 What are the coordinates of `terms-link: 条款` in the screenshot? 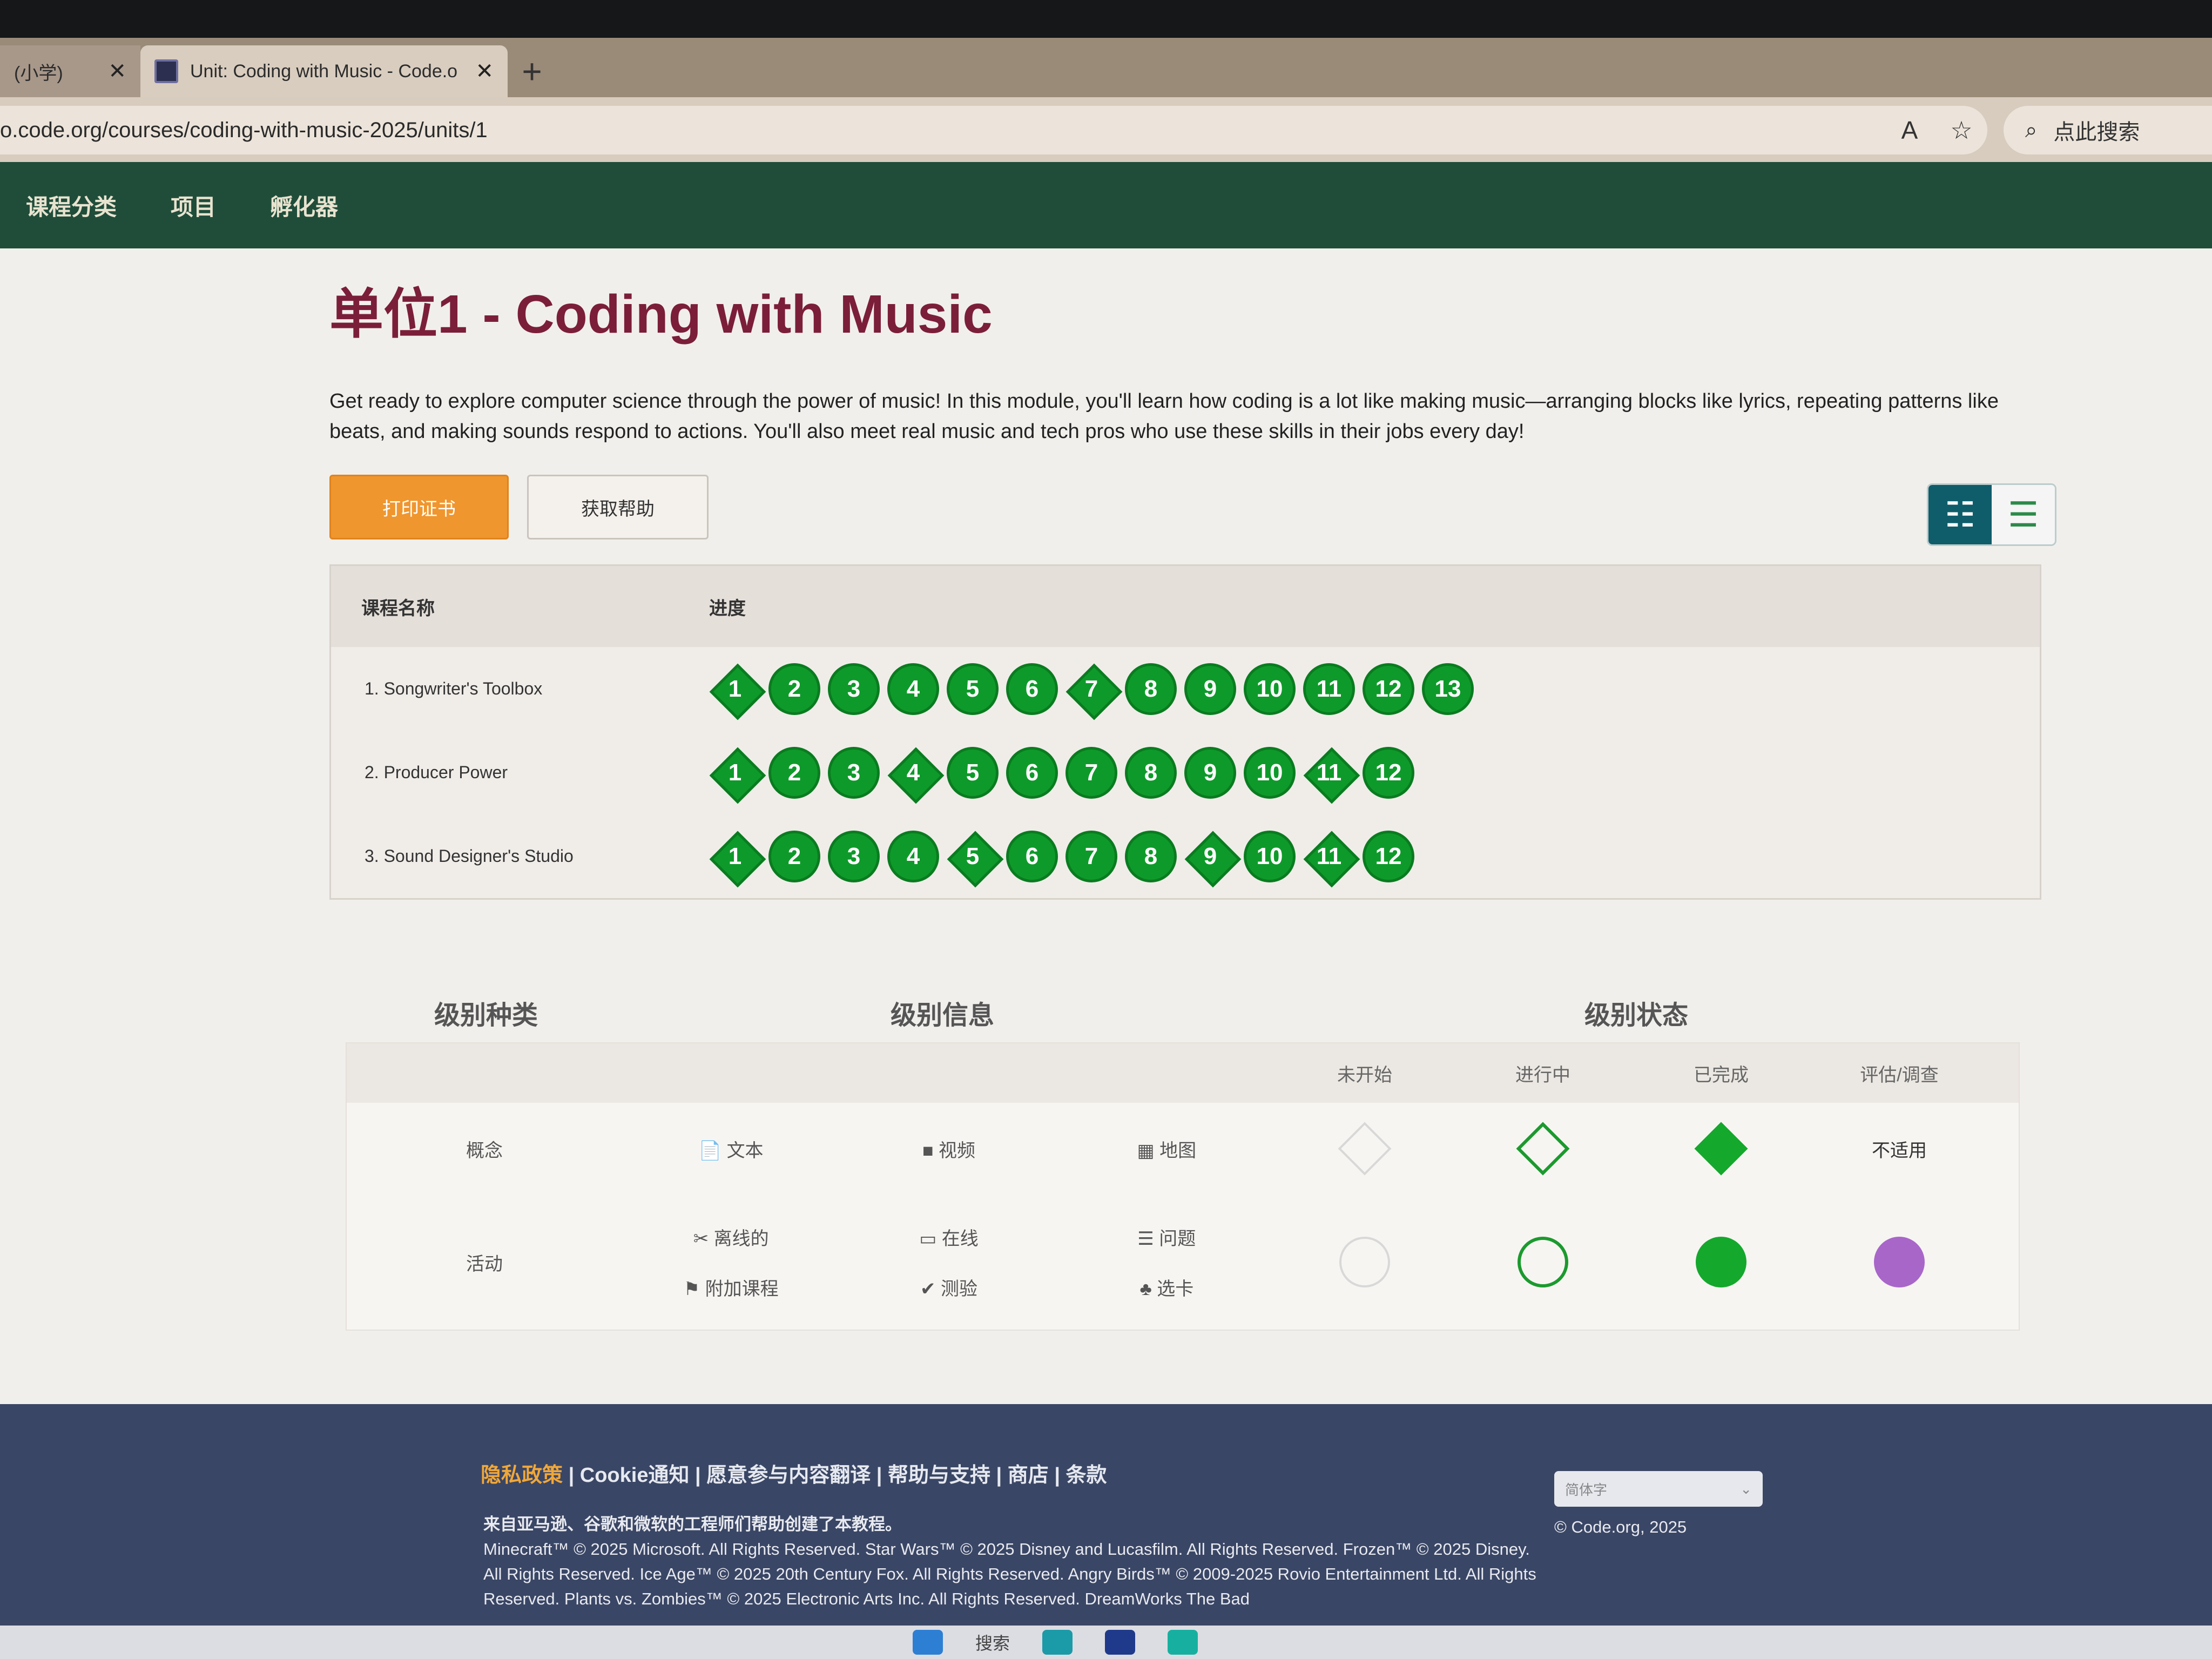 It's located at (1086, 1475).